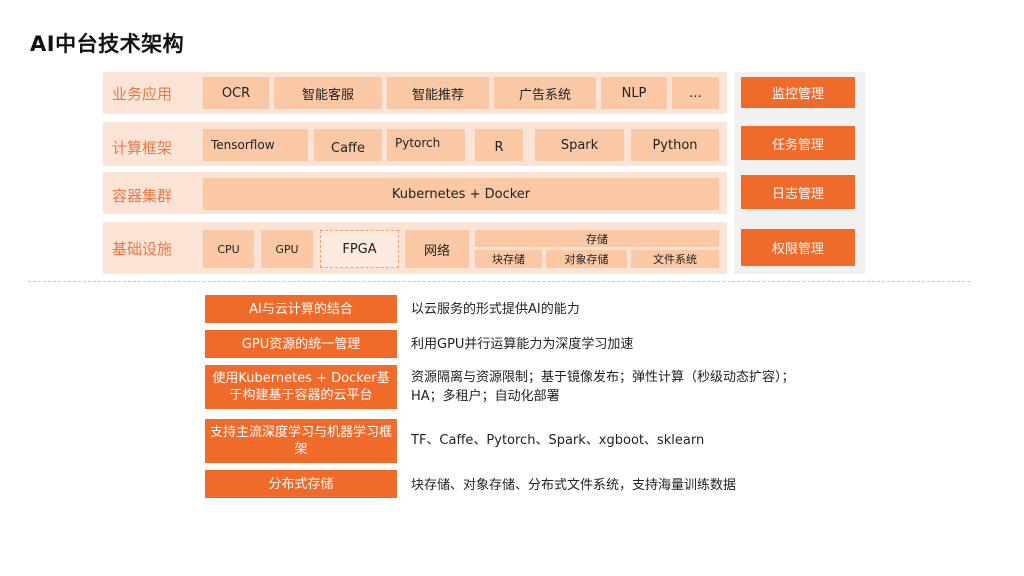  Describe the element at coordinates (359, 249) in the screenshot. I see `cell-fpga: FPGA` at that location.